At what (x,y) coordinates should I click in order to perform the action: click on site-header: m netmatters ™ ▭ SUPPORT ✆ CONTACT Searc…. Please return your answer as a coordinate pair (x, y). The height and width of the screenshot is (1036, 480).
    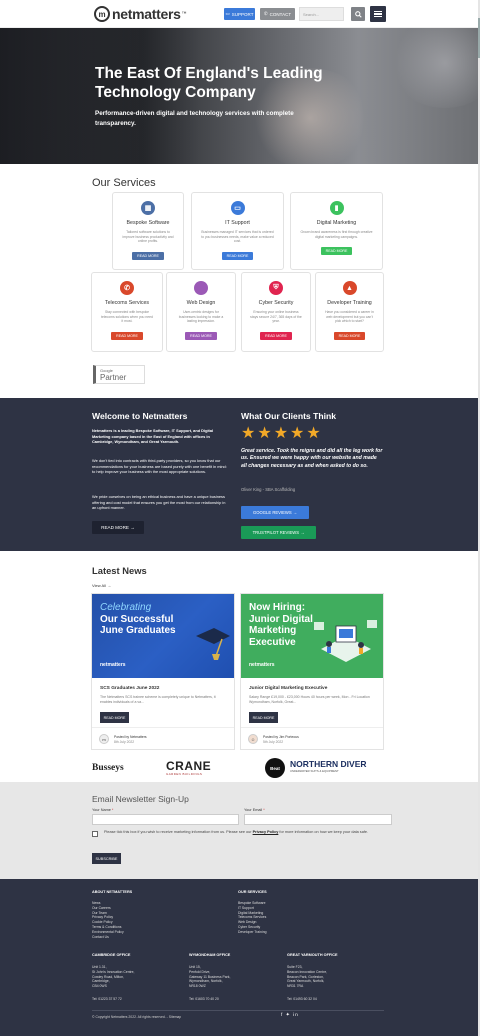
    Looking at the image, I should click on (239, 14).